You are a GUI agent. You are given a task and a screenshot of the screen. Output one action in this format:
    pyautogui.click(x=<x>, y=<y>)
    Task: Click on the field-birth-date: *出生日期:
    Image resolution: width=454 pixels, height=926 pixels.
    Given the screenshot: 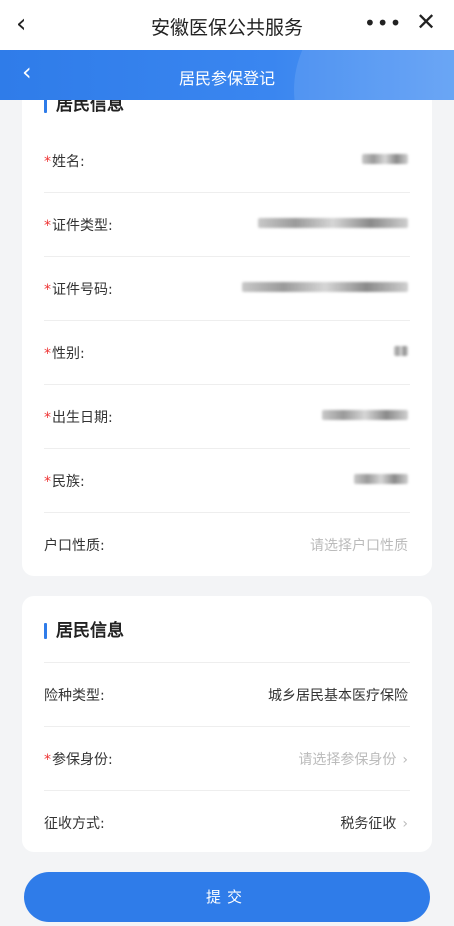 What is the action you would take?
    pyautogui.click(x=227, y=417)
    